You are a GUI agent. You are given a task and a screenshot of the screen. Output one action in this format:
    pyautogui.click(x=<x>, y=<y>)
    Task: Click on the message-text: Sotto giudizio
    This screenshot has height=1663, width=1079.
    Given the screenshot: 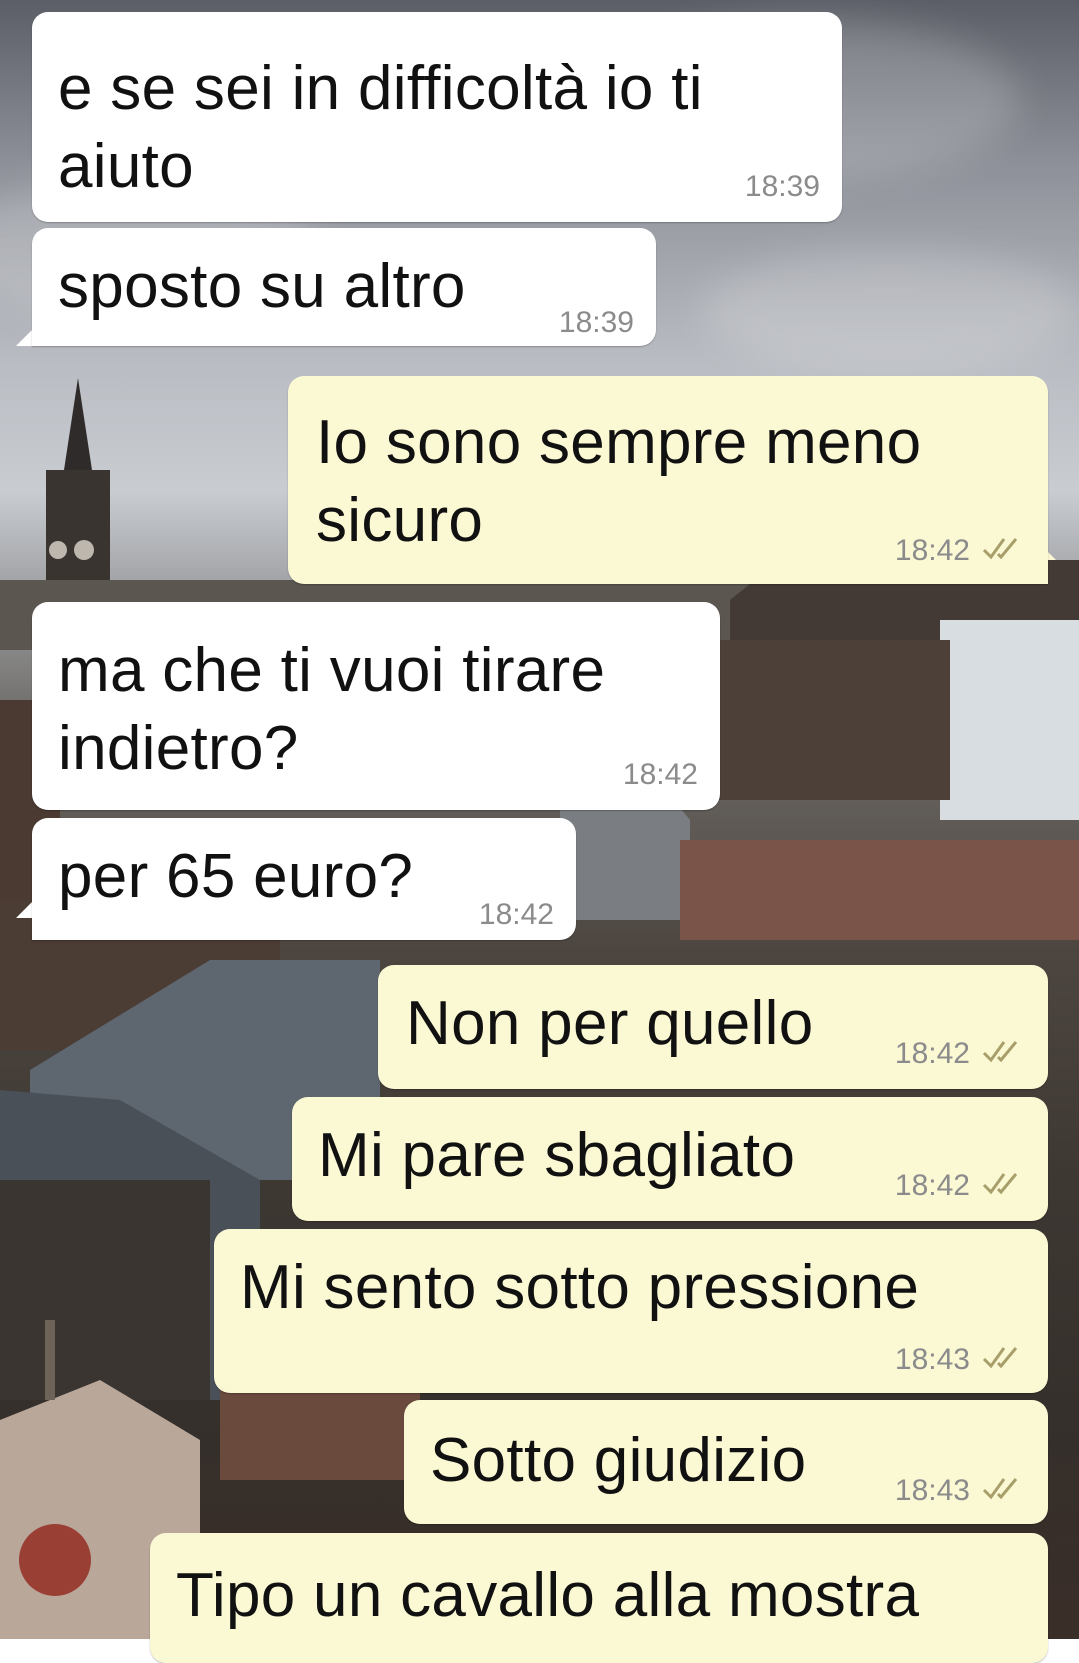 What is the action you would take?
    pyautogui.click(x=618, y=1460)
    